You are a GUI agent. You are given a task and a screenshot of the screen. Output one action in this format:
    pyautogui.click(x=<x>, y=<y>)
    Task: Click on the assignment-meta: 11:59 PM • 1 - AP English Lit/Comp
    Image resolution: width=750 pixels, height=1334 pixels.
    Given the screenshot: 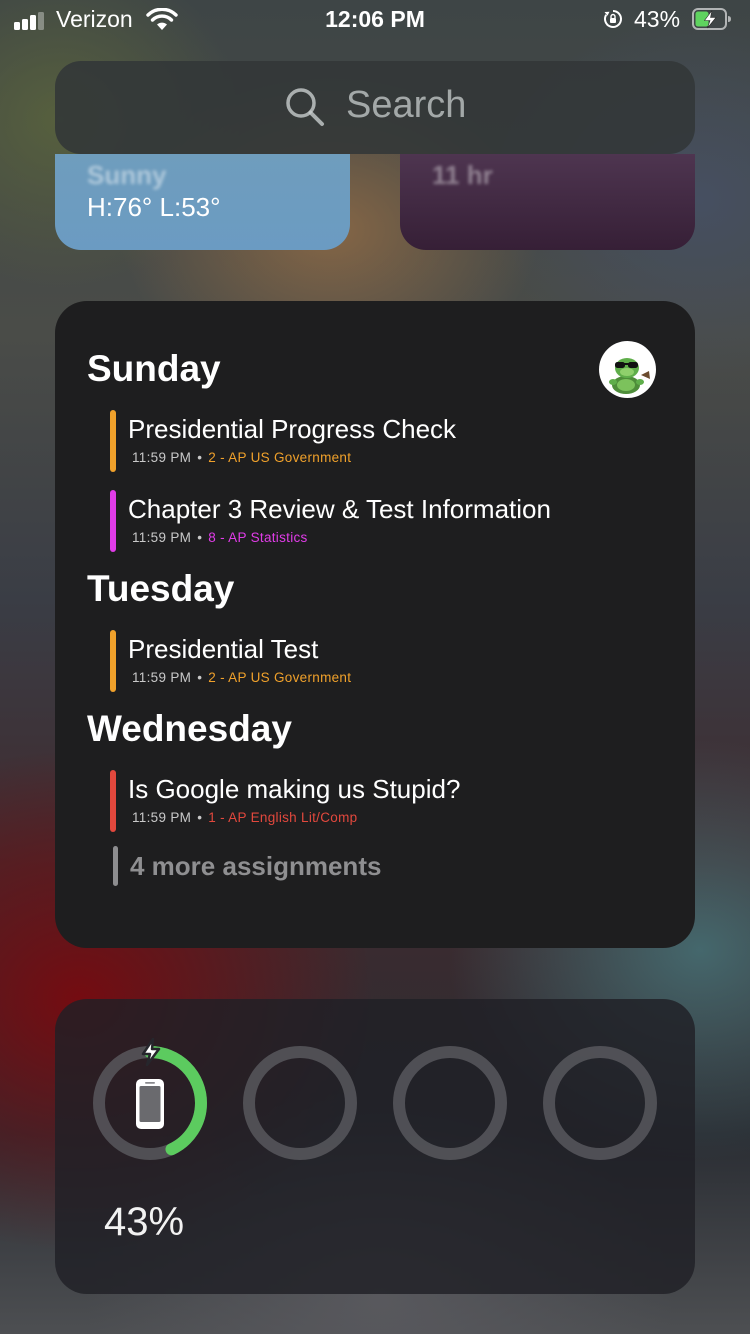 What is the action you would take?
    pyautogui.click(x=244, y=817)
    